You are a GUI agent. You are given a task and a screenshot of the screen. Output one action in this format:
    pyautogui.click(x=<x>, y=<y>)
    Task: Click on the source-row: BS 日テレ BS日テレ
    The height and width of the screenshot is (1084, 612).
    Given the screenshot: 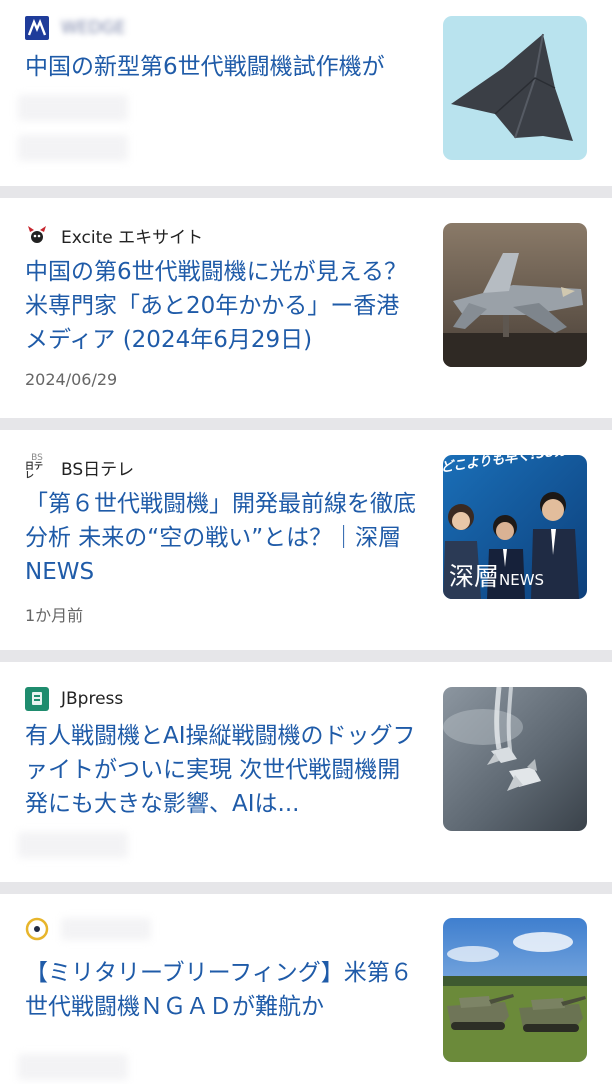 What is the action you would take?
    pyautogui.click(x=80, y=466)
    